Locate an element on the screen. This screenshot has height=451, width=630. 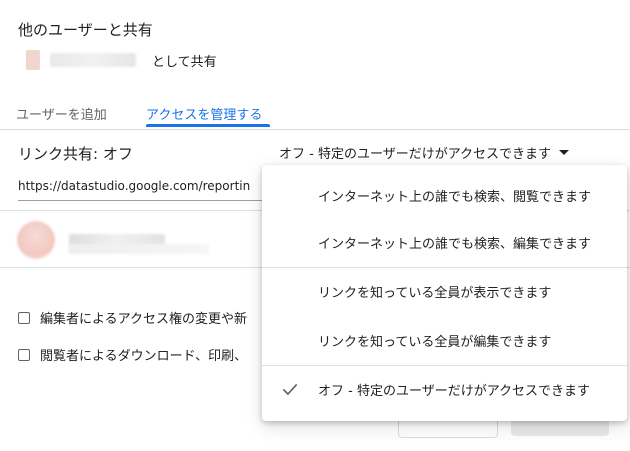
person-row is located at coordinates (113, 240).